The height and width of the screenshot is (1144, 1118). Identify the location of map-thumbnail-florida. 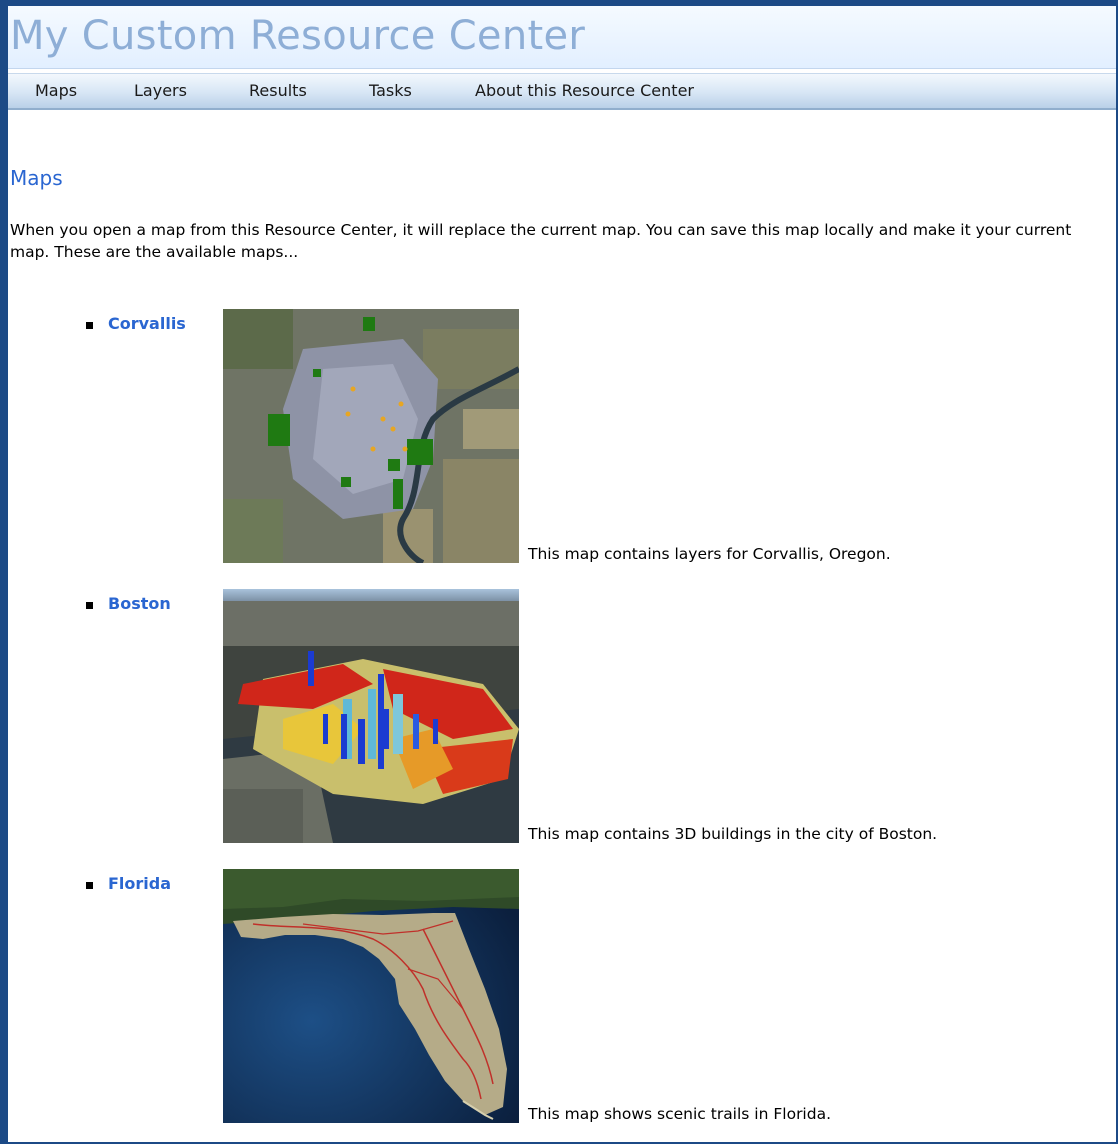
(371, 996).